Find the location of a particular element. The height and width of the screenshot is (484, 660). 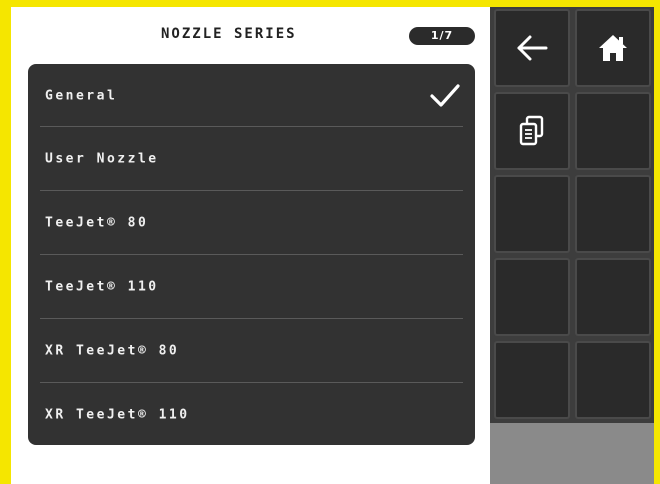

list-item-teejet-110: TeeJet® 110 is located at coordinates (251, 286).